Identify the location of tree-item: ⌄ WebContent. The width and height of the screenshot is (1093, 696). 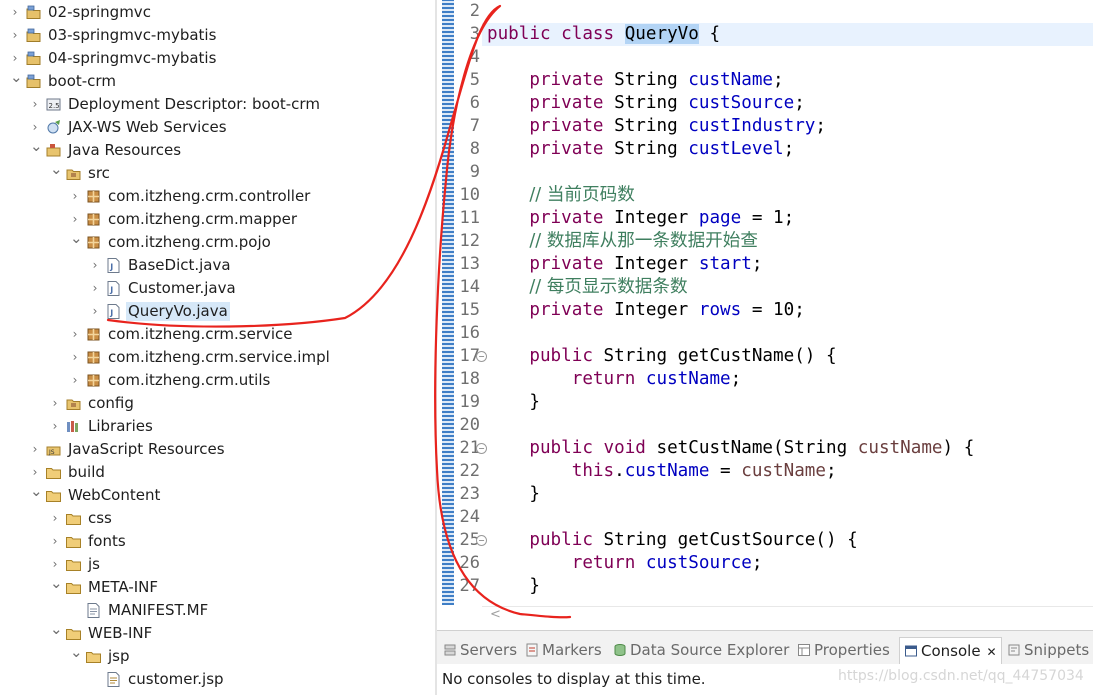
(218, 495).